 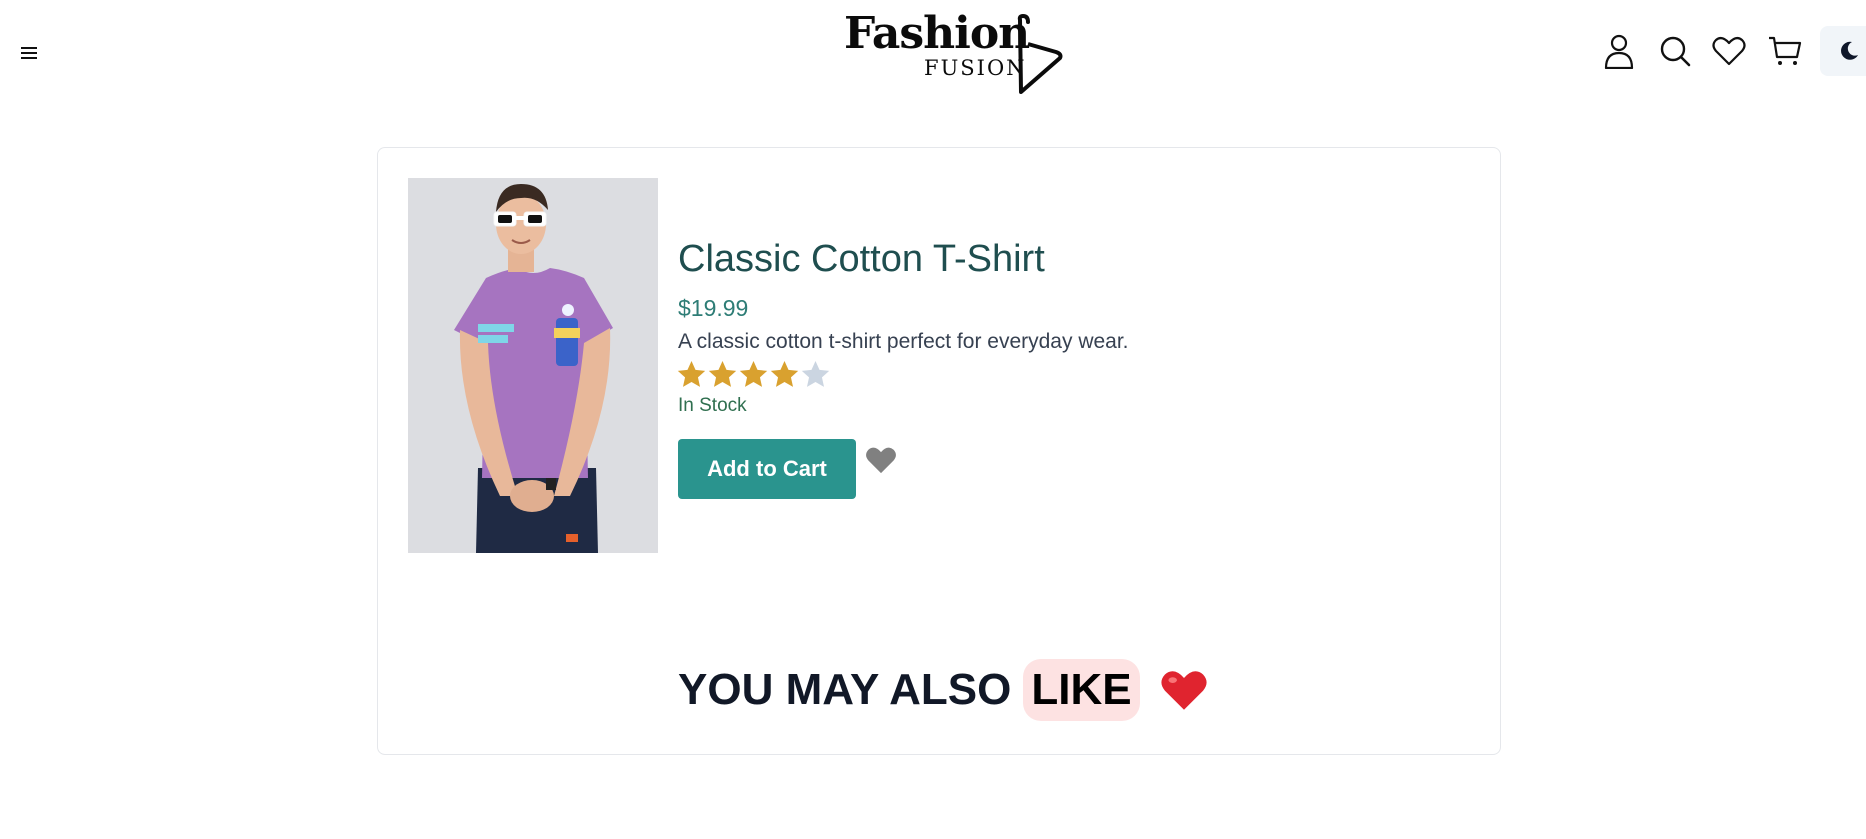 I want to click on theme-toggle, so click(x=1843, y=51).